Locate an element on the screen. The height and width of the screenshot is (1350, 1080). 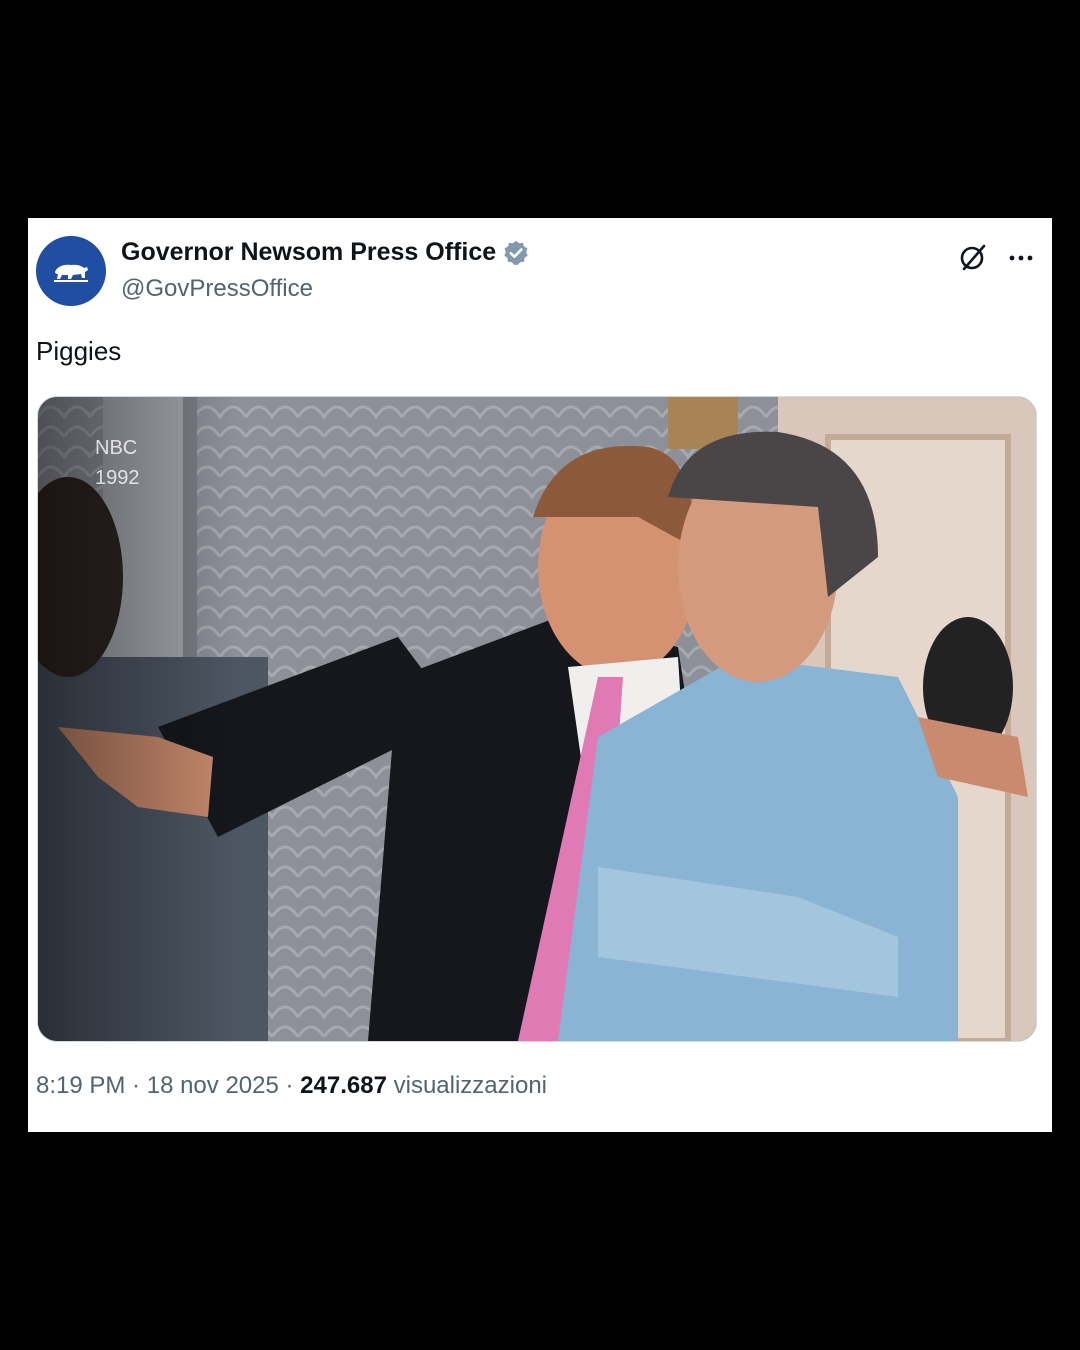
watermark-year: 1992 is located at coordinates (117, 478).